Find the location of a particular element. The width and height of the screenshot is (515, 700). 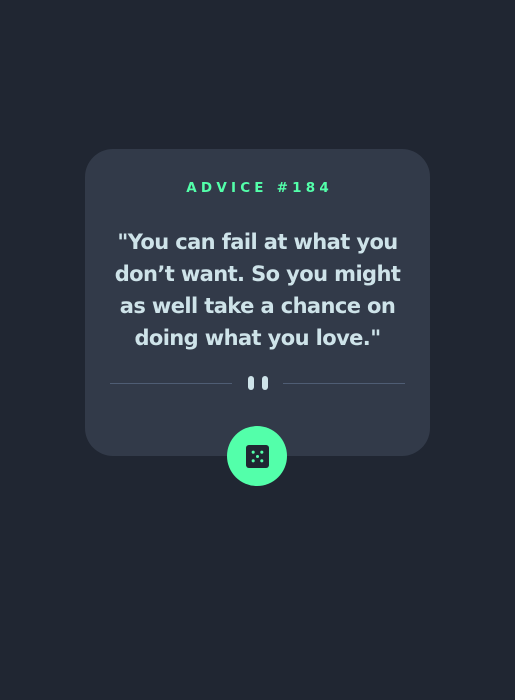

pause-icon is located at coordinates (258, 383).